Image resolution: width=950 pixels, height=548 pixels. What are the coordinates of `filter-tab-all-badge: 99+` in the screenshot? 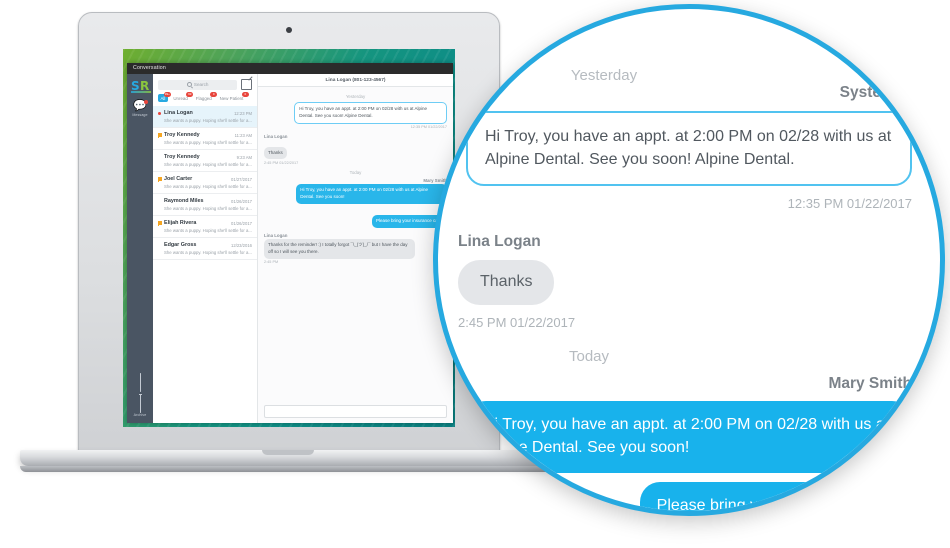 It's located at (167, 94).